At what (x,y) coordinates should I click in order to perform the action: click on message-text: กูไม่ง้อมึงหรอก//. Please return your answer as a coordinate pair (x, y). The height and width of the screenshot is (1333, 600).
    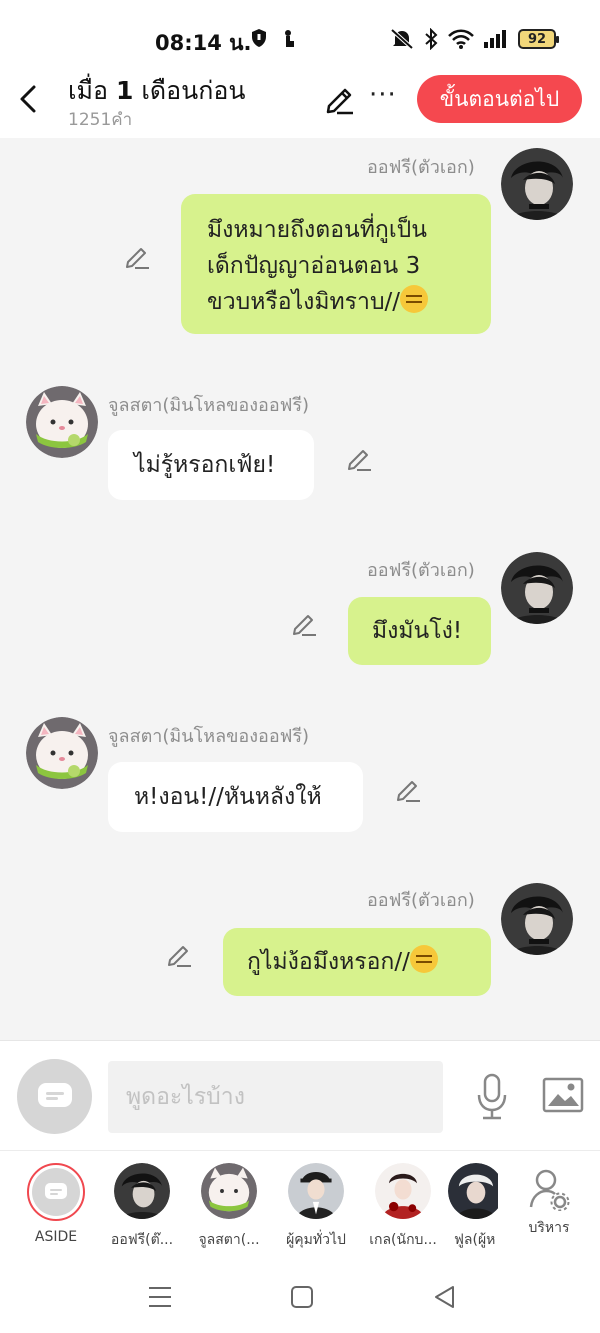
    Looking at the image, I should click on (328, 962).